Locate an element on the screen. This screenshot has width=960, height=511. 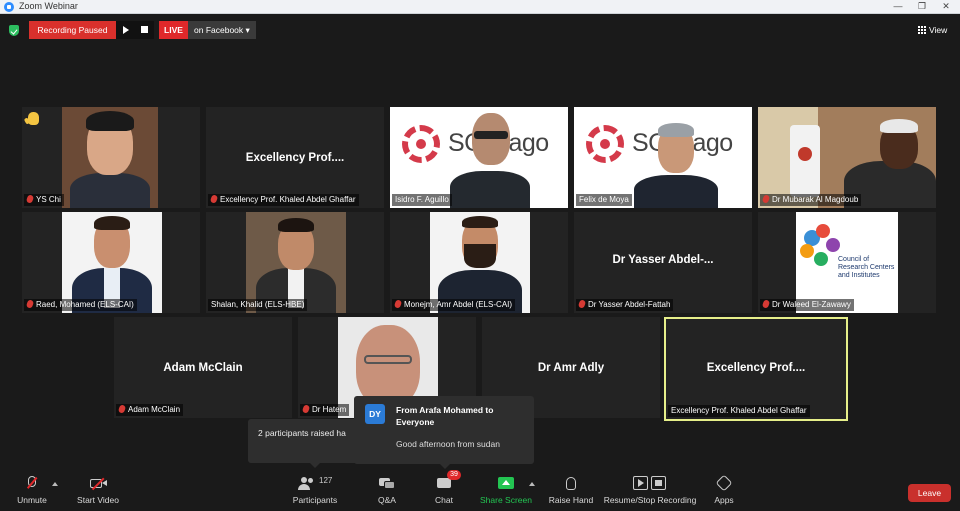
audio-options-caret is located at coordinates (55, 484).